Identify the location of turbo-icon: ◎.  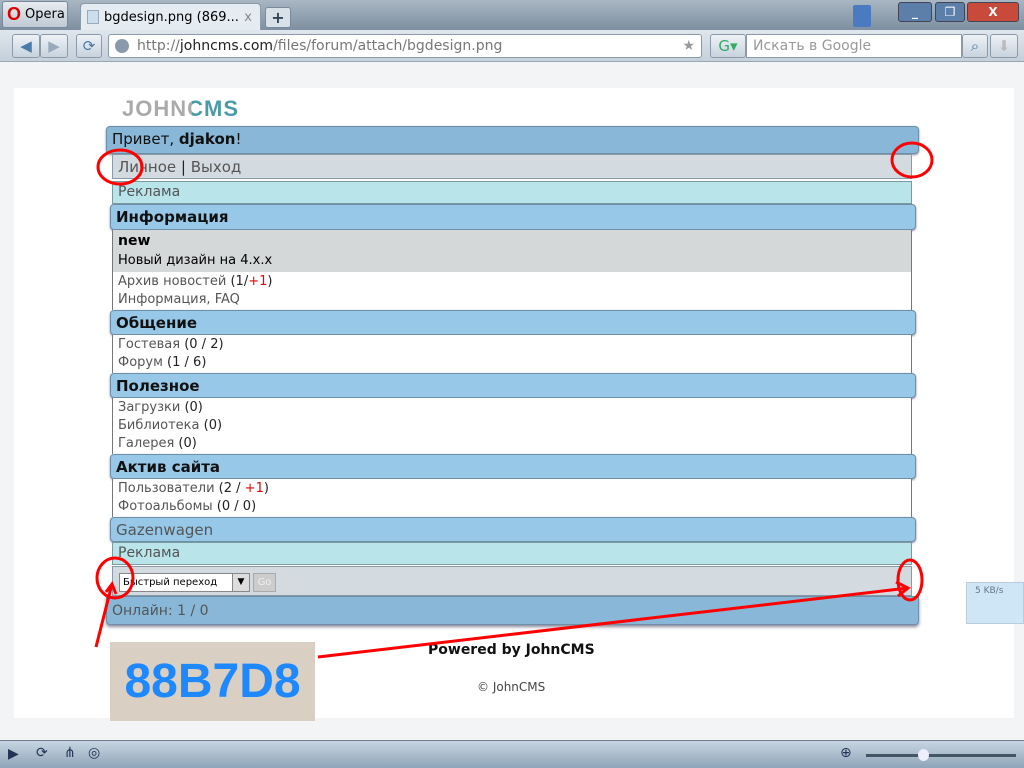
(94, 753).